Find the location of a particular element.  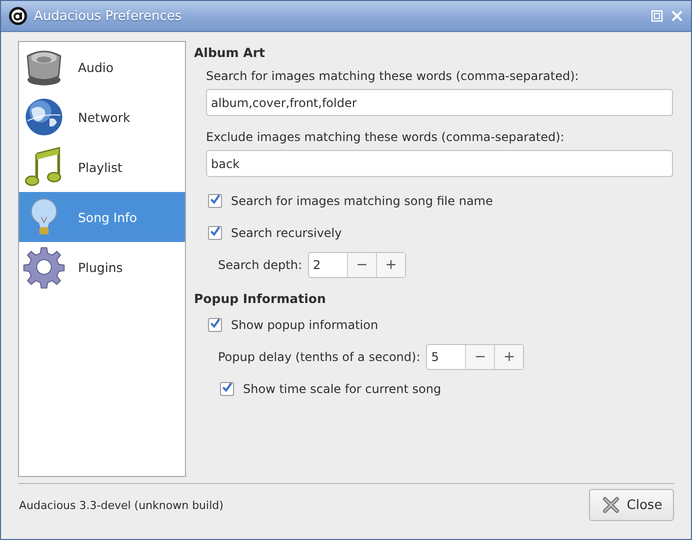

field-label: Popup delay (tenths of a second): is located at coordinates (319, 357).